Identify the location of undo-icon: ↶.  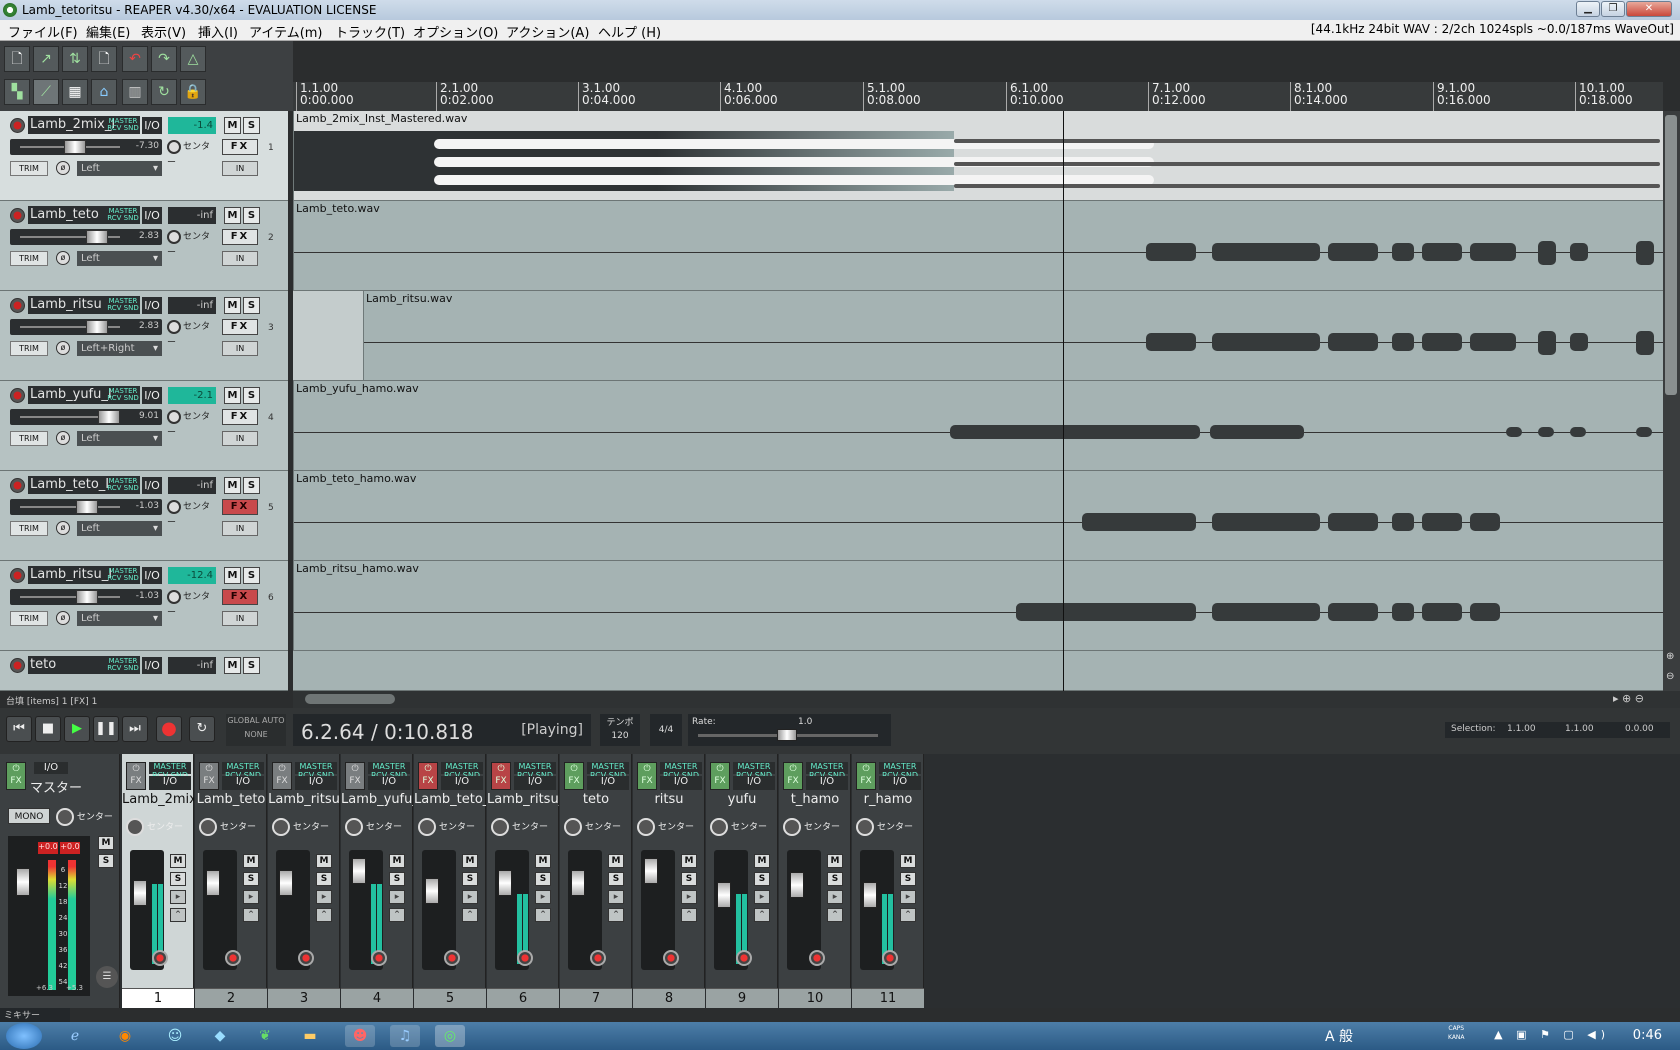
(135, 59).